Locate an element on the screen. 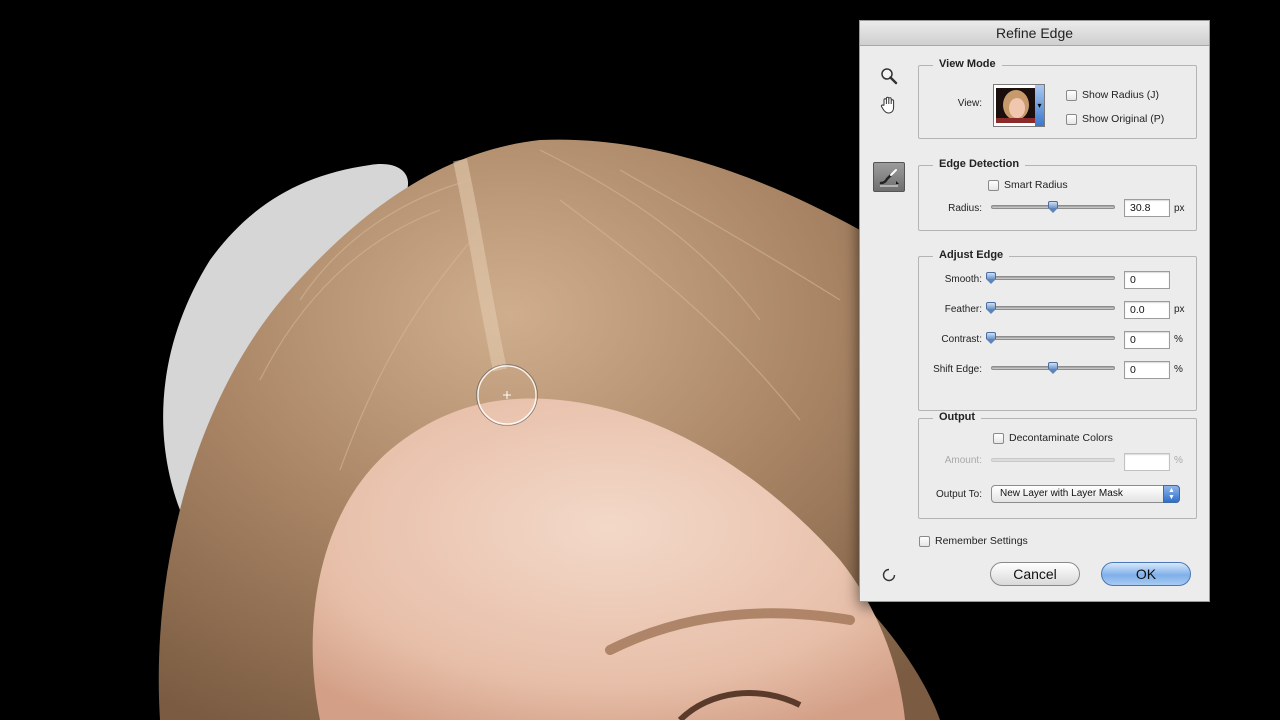  preview-spinner-icon is located at coordinates (889, 575).